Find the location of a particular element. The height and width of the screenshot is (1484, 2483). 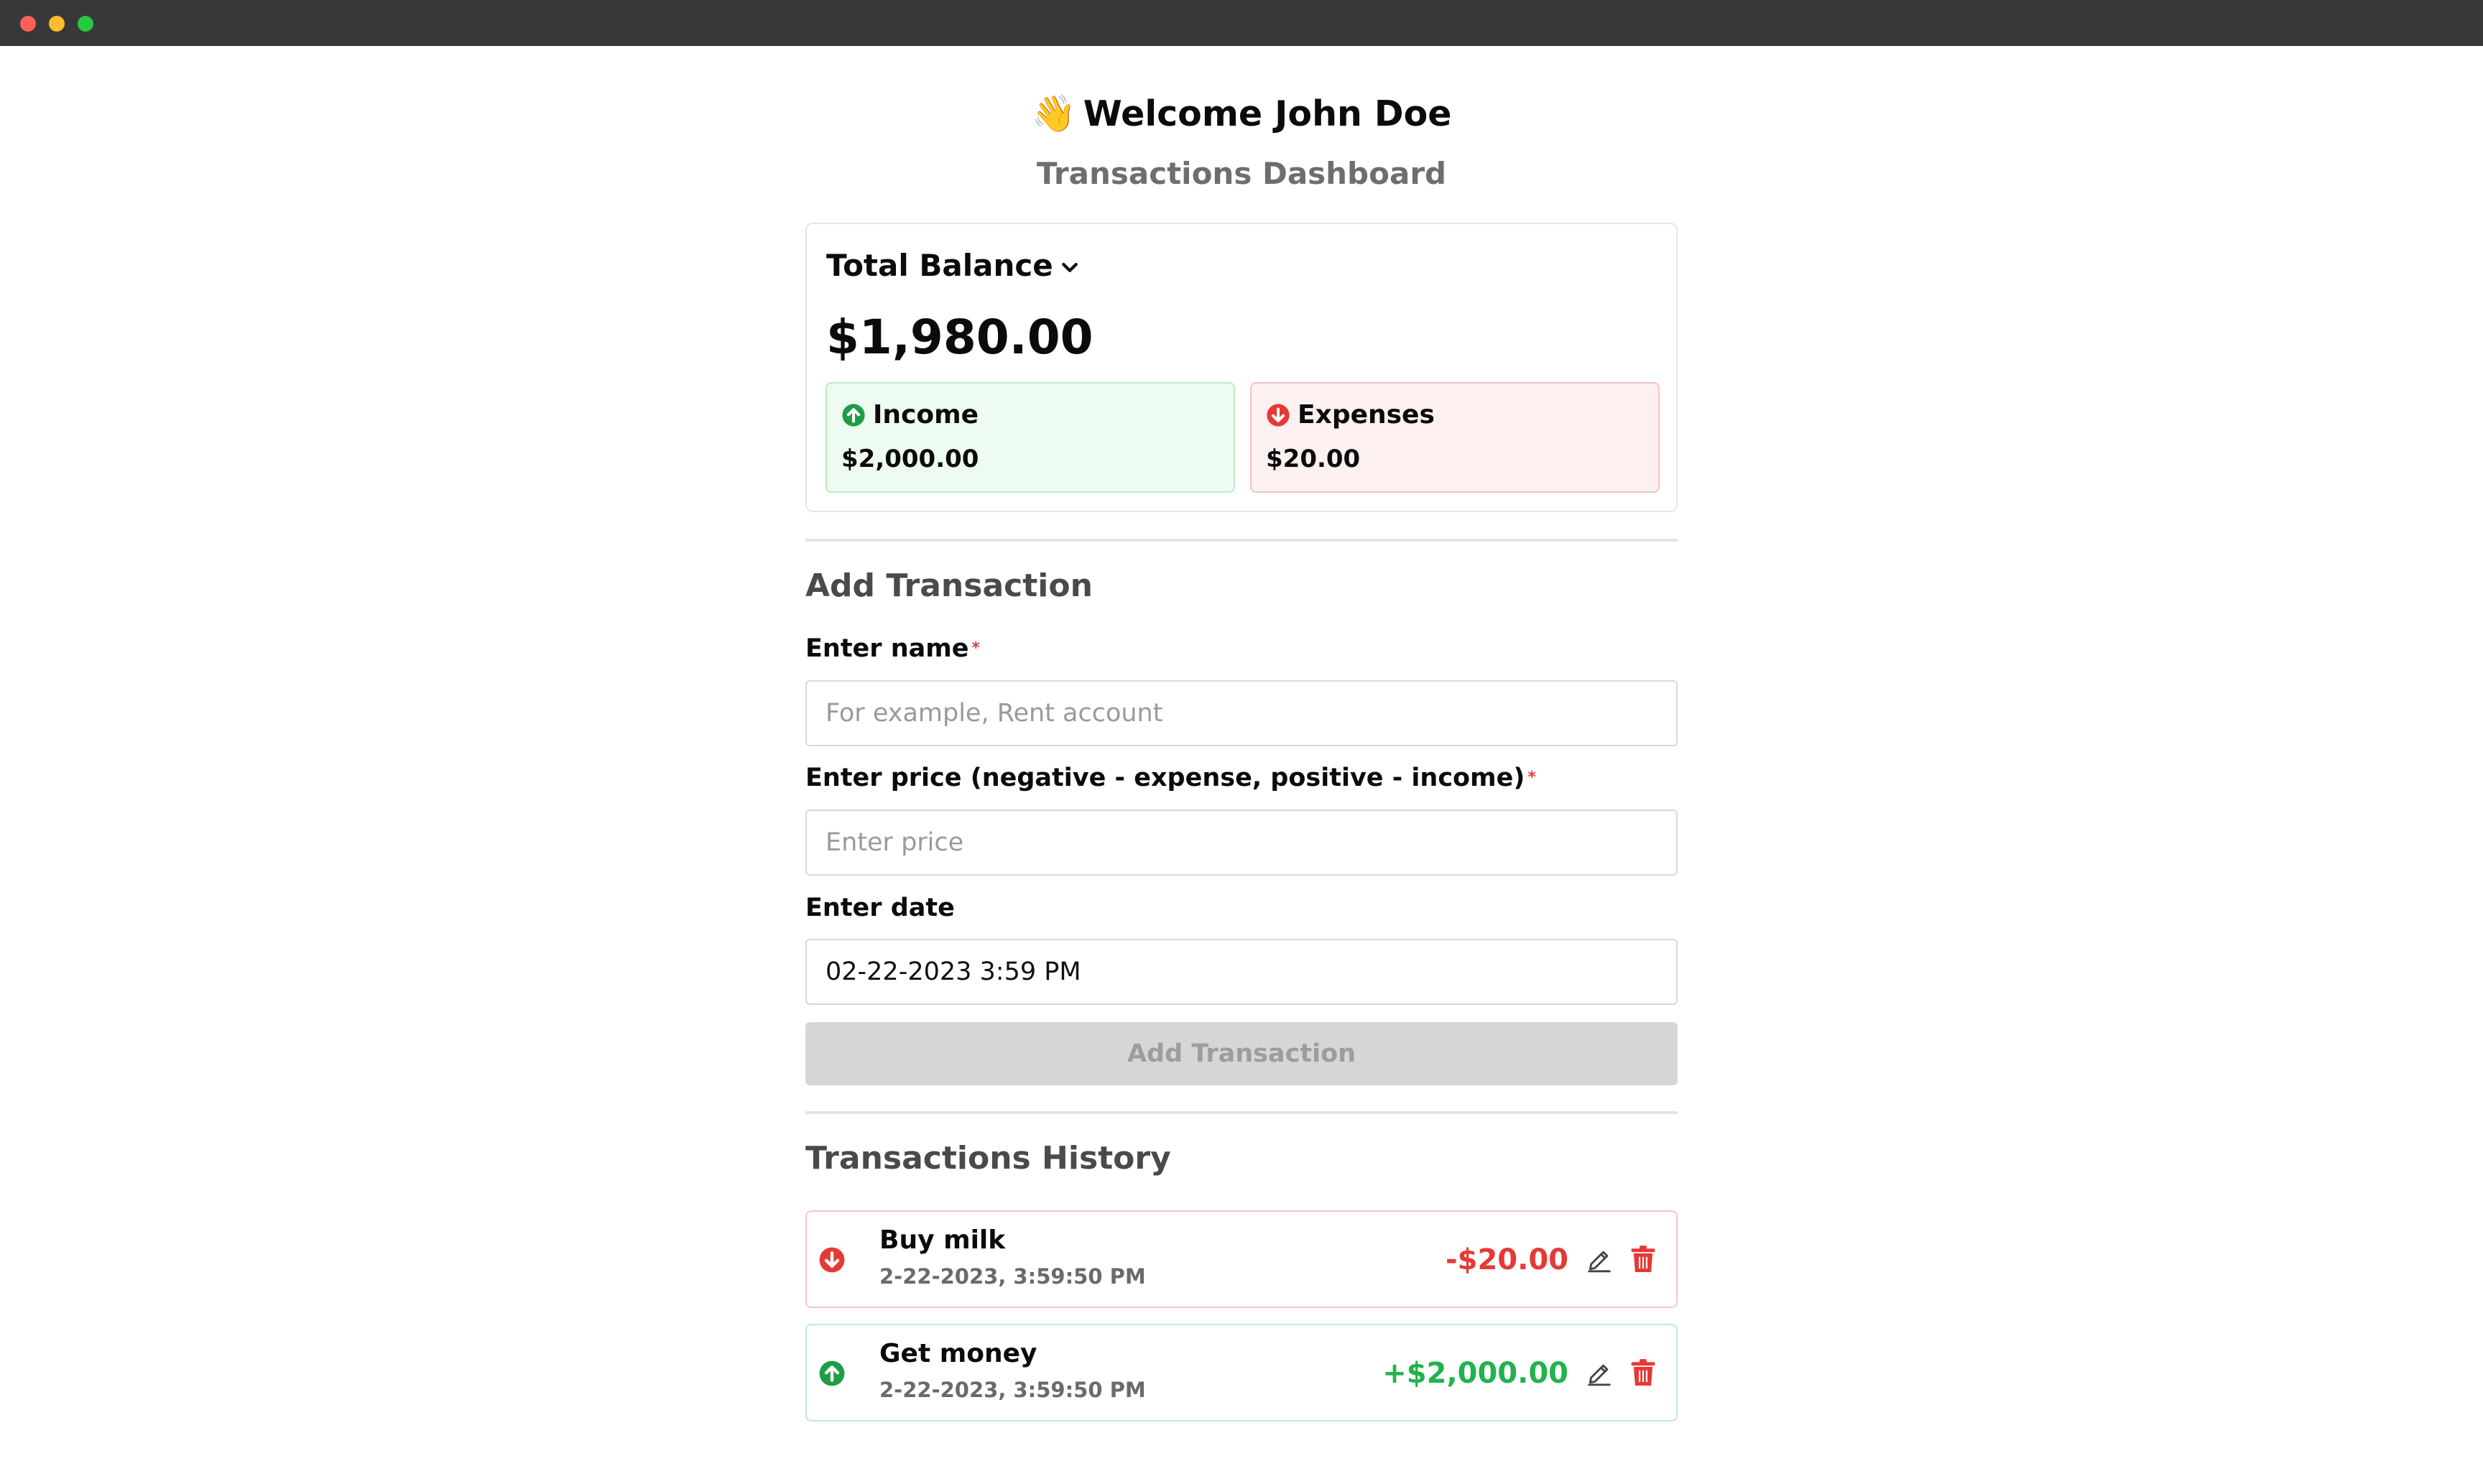

expenses-value: $20.00 is located at coordinates (1313, 459).